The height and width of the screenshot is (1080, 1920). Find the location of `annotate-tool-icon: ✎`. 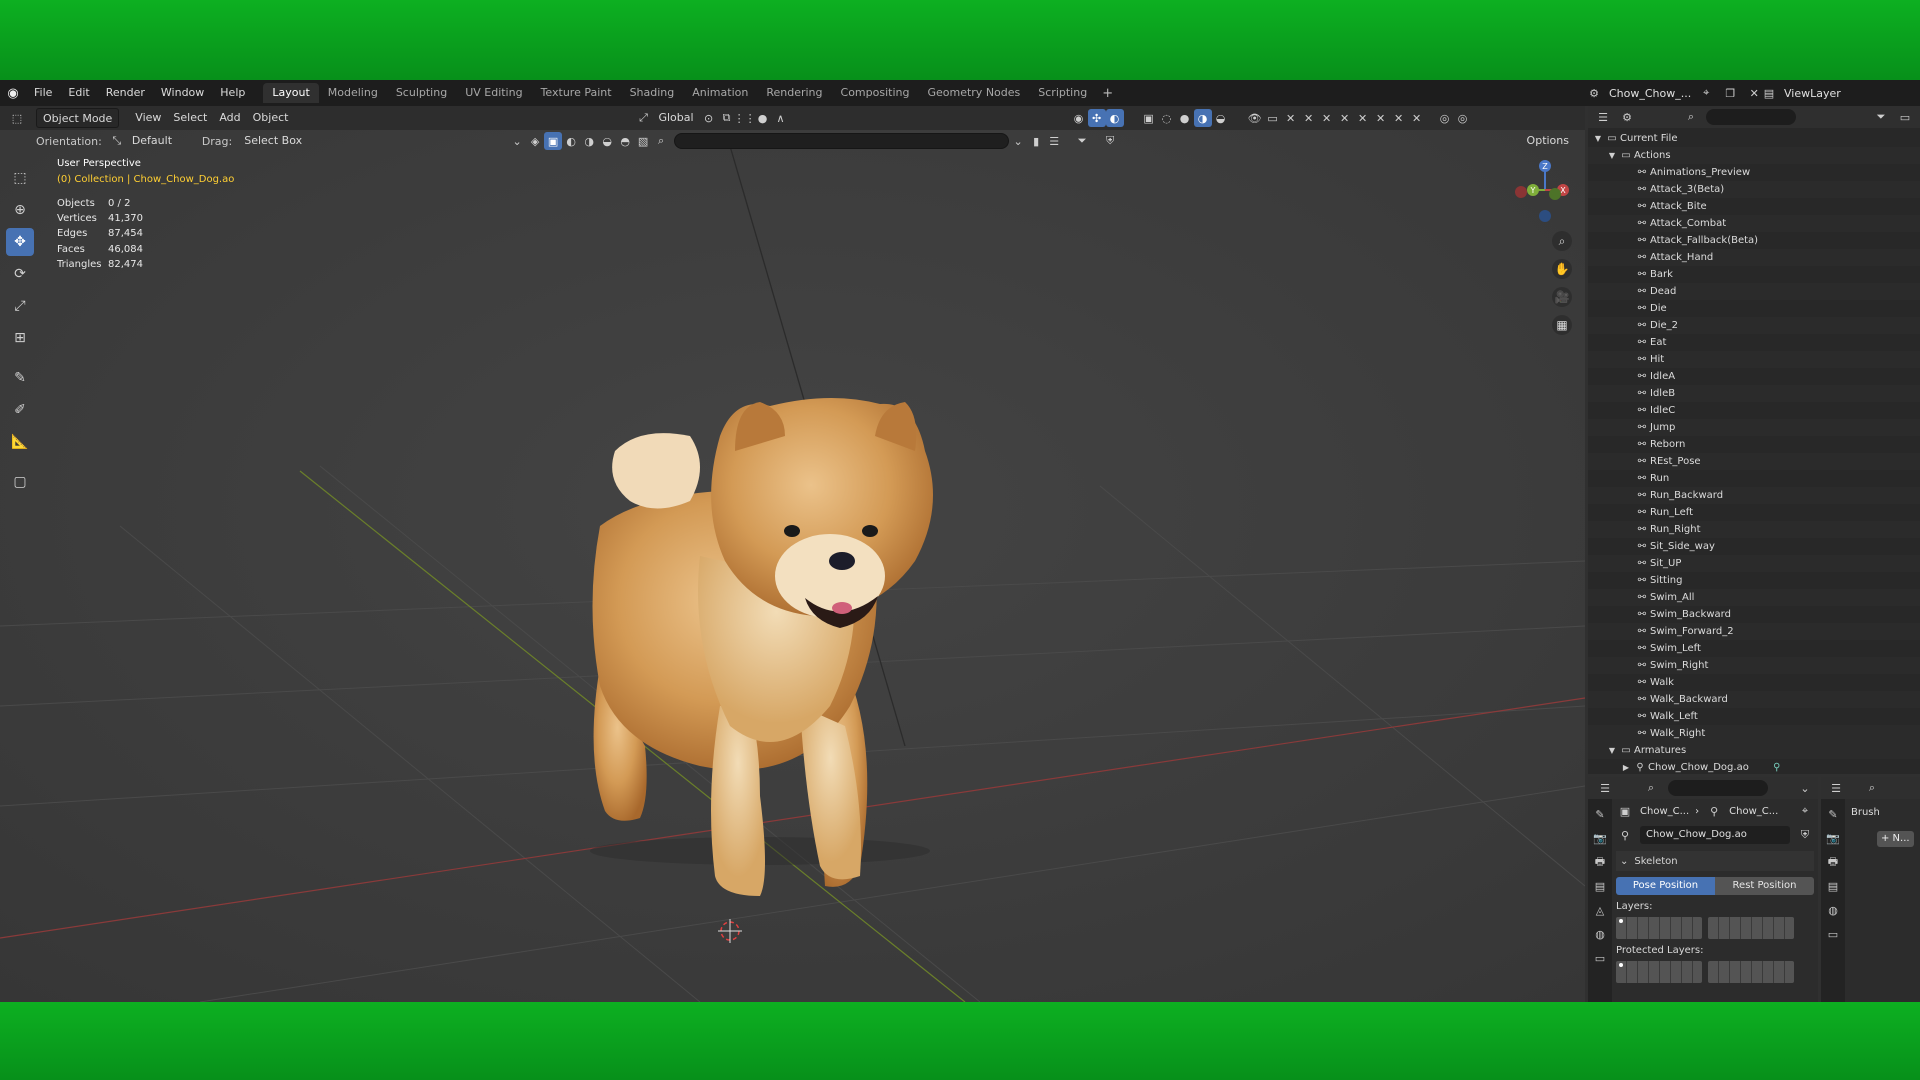

annotate-tool-icon: ✎ is located at coordinates (20, 378).